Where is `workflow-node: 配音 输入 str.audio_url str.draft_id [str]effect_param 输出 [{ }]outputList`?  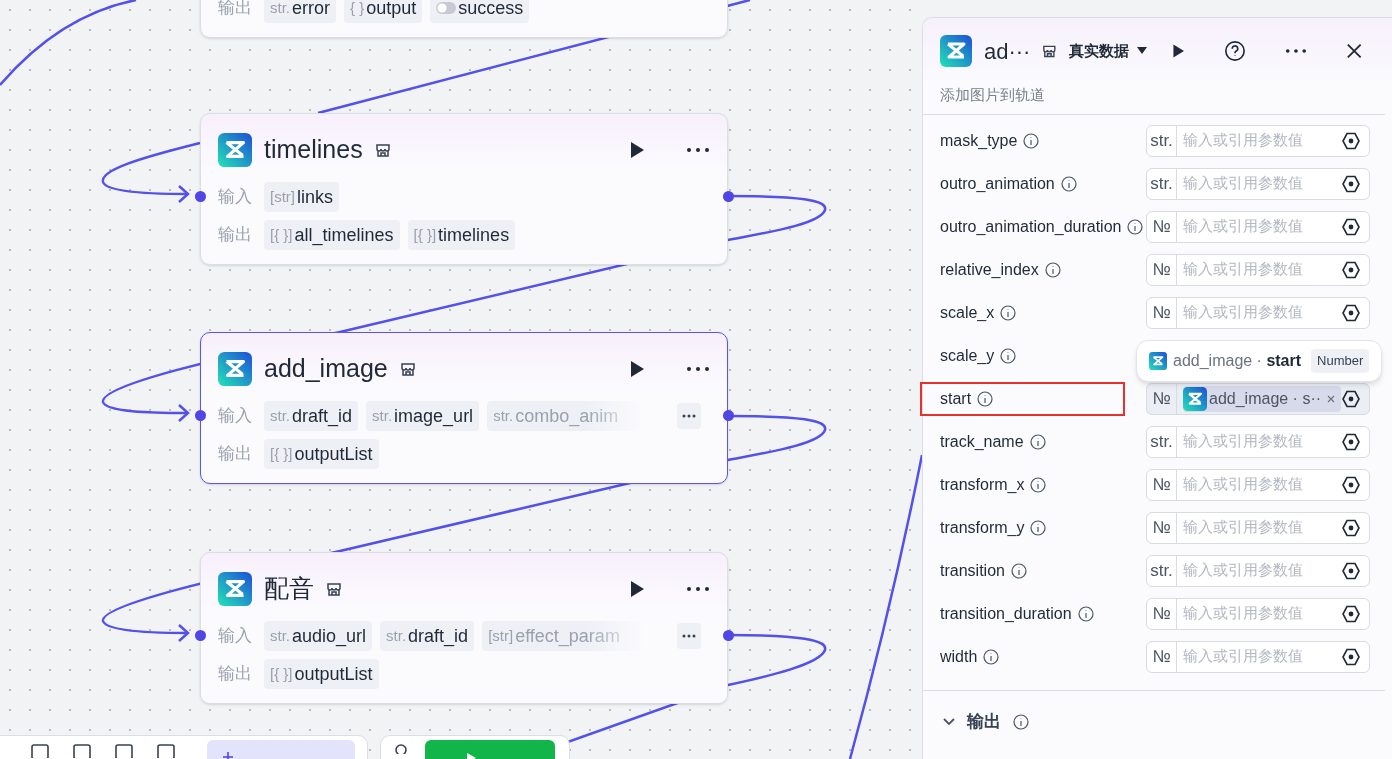
workflow-node: 配音 输入 str.audio_url str.draft_id [str]effect_param 输出 [{ }]outputList is located at coordinates (464, 628).